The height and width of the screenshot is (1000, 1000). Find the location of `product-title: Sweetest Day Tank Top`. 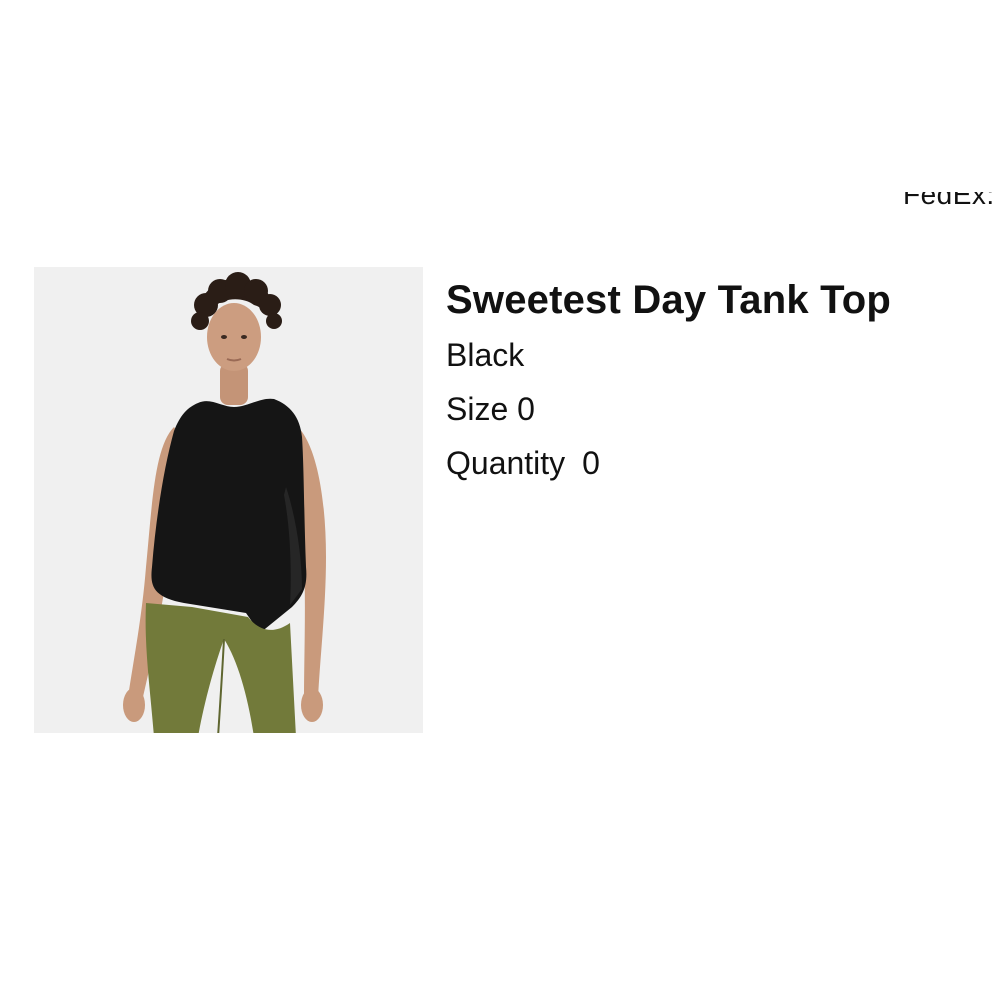

product-title: Sweetest Day Tank Top is located at coordinates (669, 300).